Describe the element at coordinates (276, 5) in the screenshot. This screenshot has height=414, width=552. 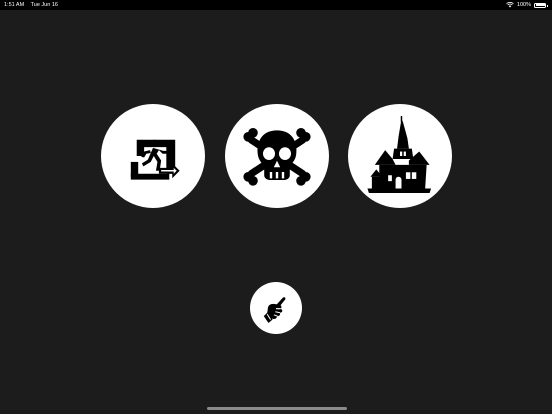
I see `status-bar: 1:51 AM Tue Jun 16 100%` at that location.